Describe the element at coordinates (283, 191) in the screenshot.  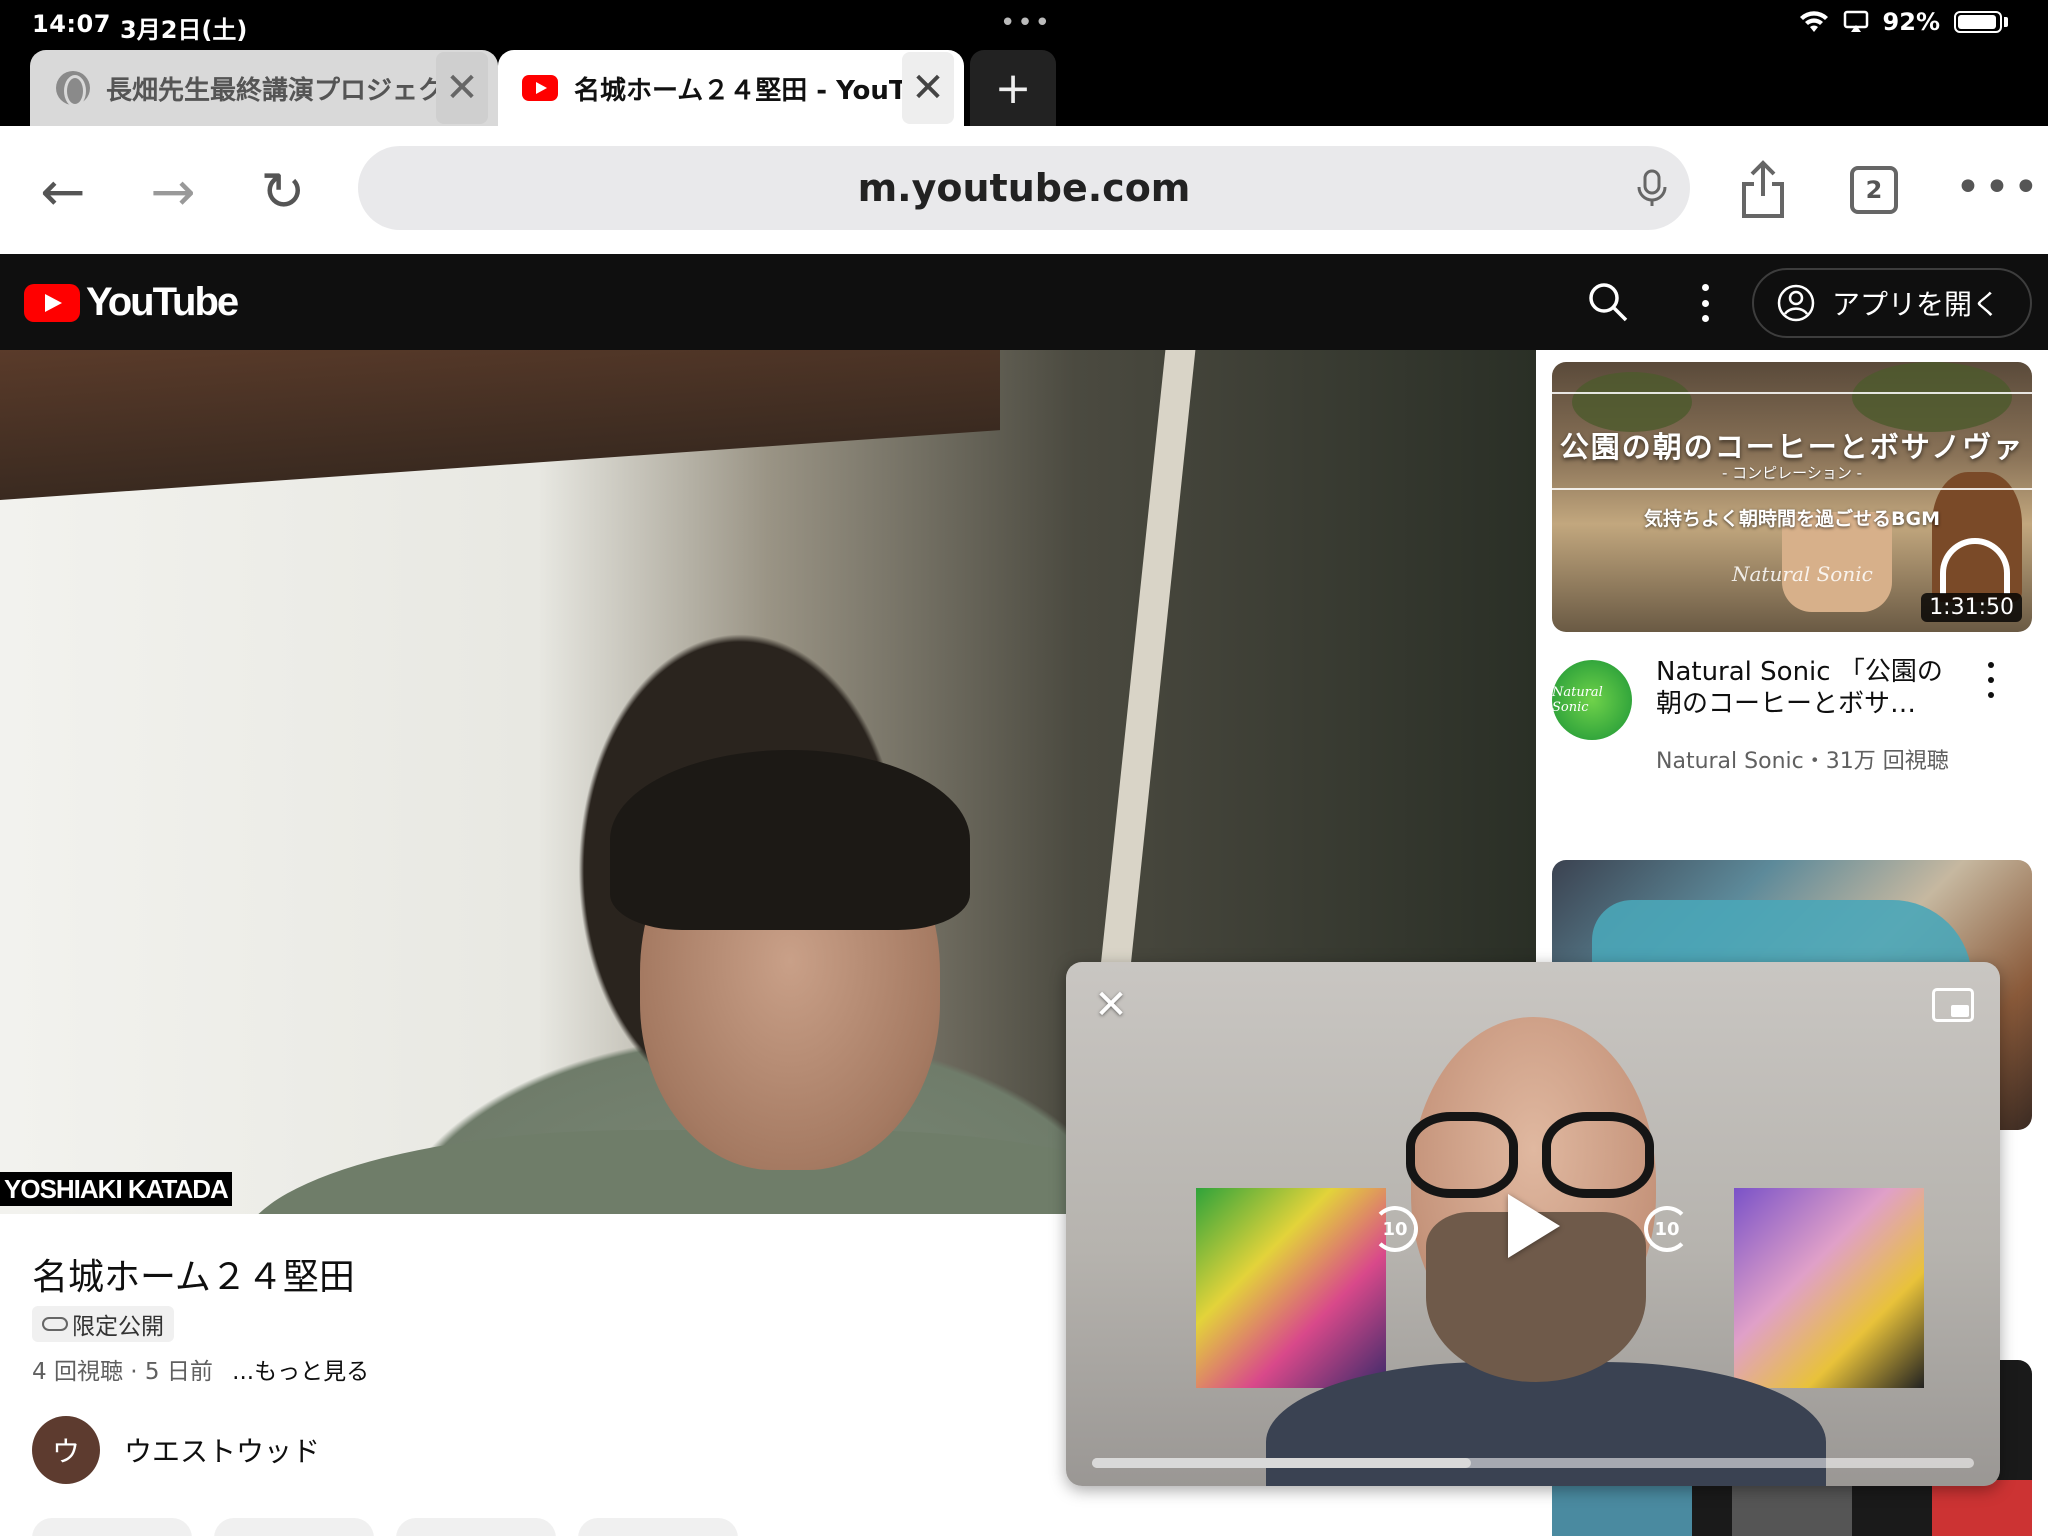
I see `reload-button: ↻` at that location.